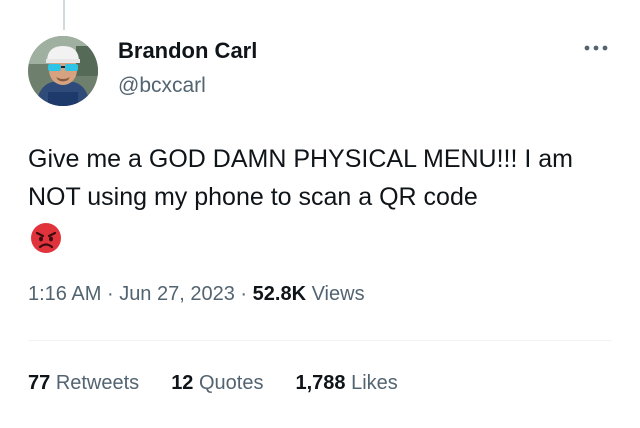 The height and width of the screenshot is (428, 640). Describe the element at coordinates (374, 383) in the screenshot. I see `likes-label: Likes` at that location.